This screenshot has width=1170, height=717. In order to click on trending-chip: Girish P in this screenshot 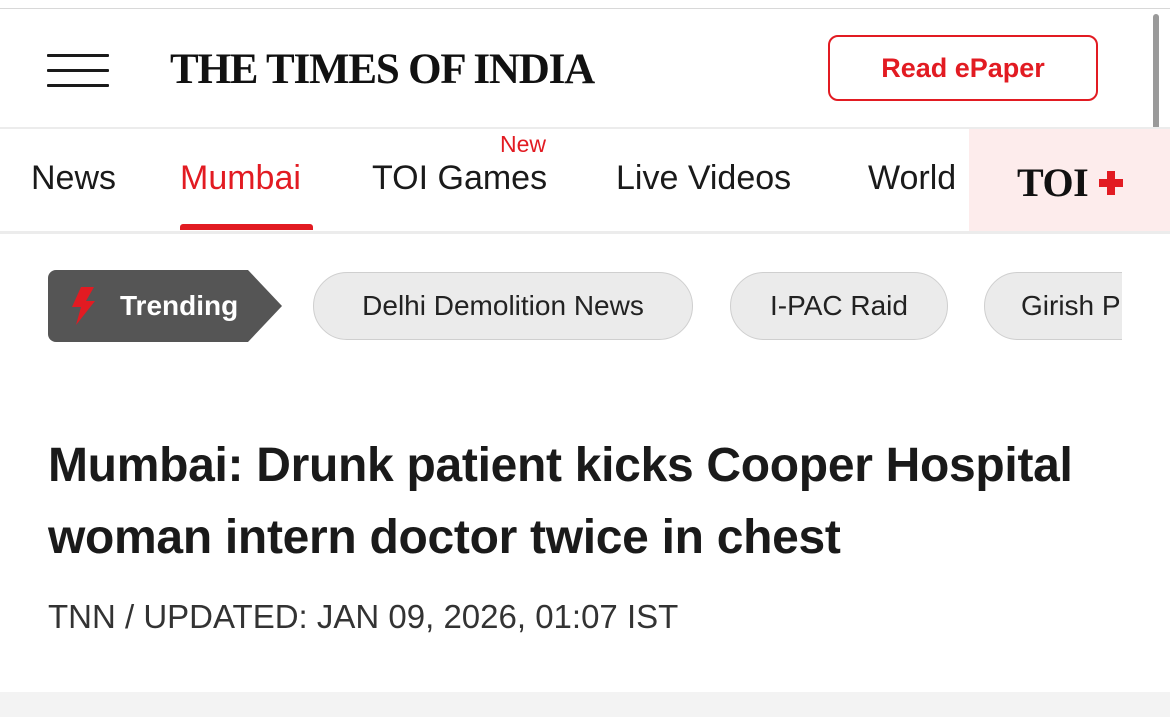, I will do `click(1053, 306)`.